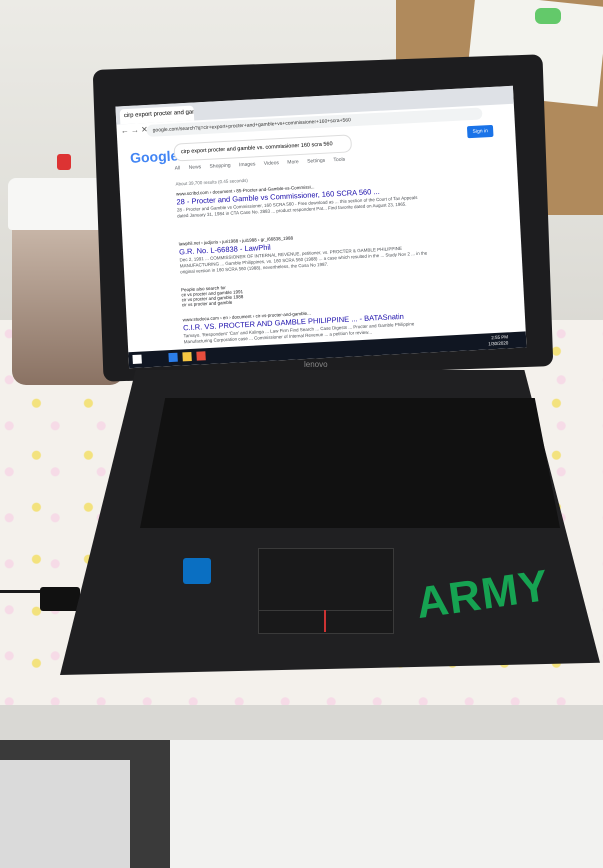 This screenshot has width=603, height=868. What do you see at coordinates (339, 160) in the screenshot?
I see `tab-tools: Tools` at bounding box center [339, 160].